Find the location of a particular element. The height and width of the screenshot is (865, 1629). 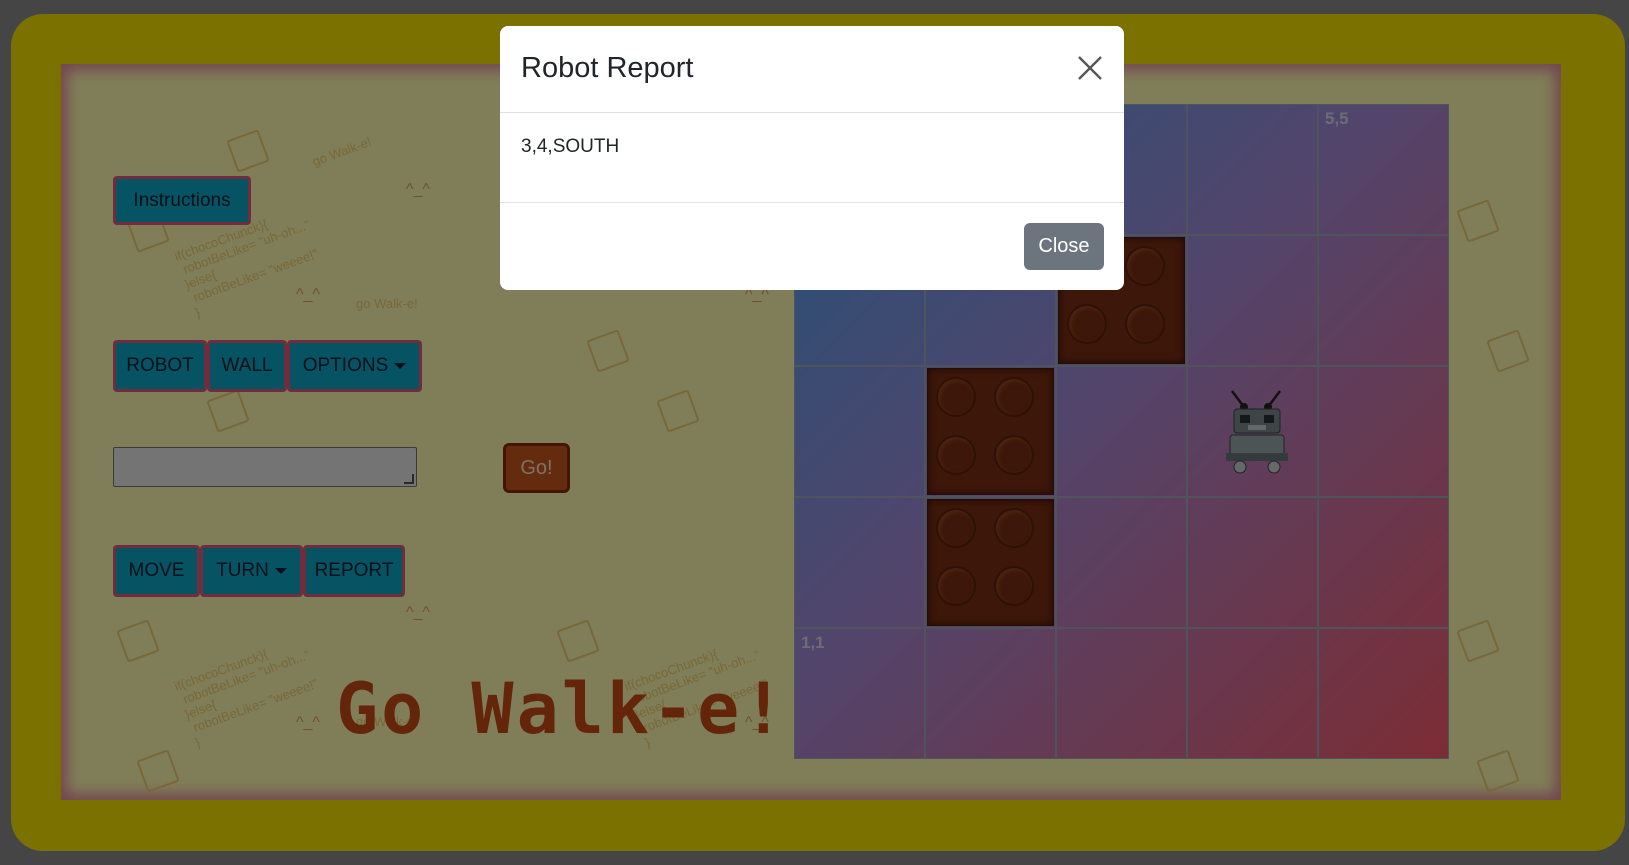

close-button: Close is located at coordinates (1064, 246).